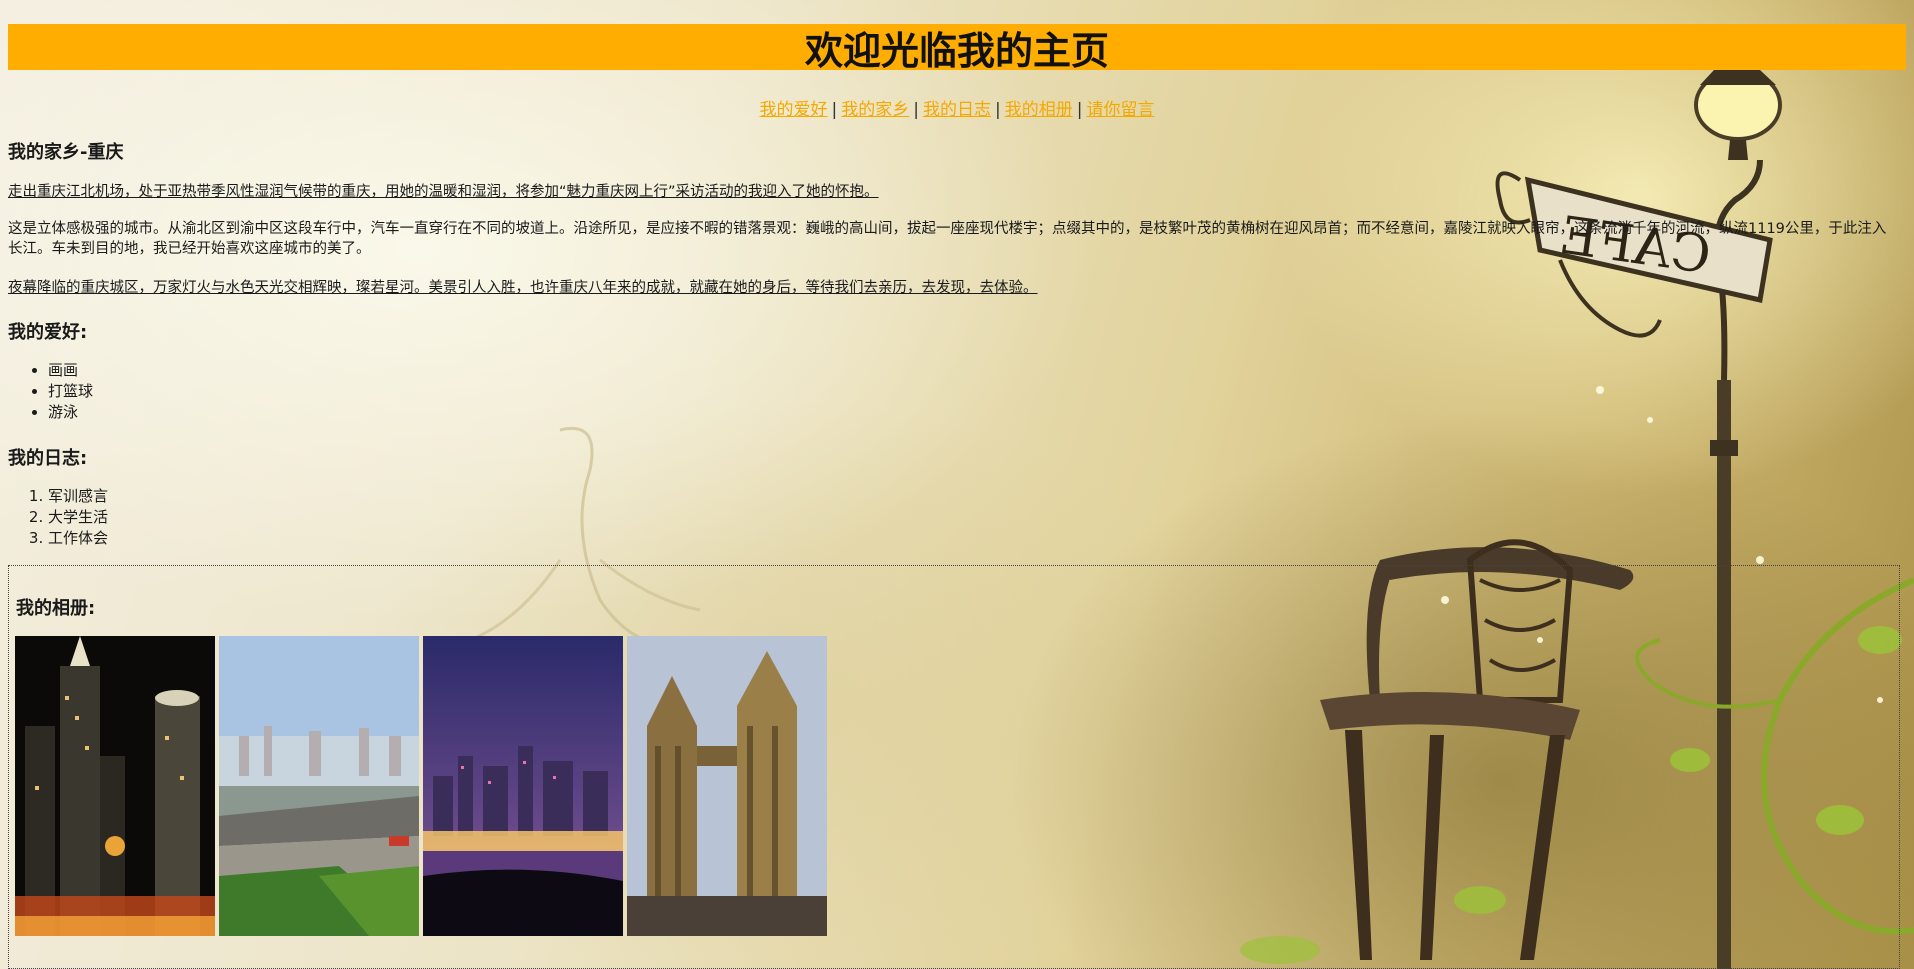 This screenshot has height=969, width=1914. I want to click on diary-heading: 我的日志:, so click(48, 458).